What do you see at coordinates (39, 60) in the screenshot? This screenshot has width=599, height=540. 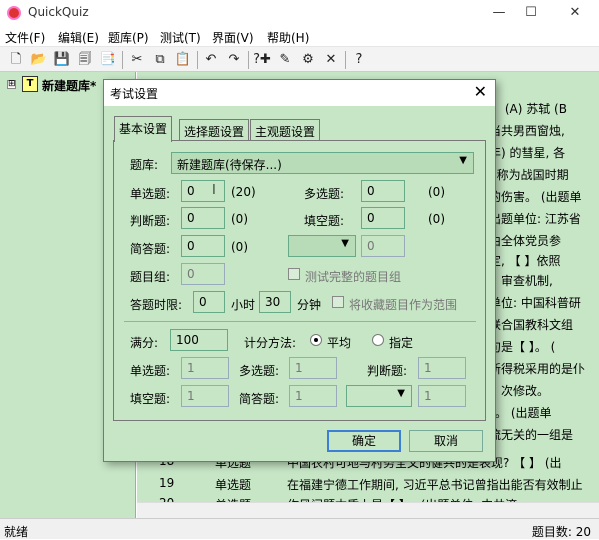 I see `open-icon: 📂` at bounding box center [39, 60].